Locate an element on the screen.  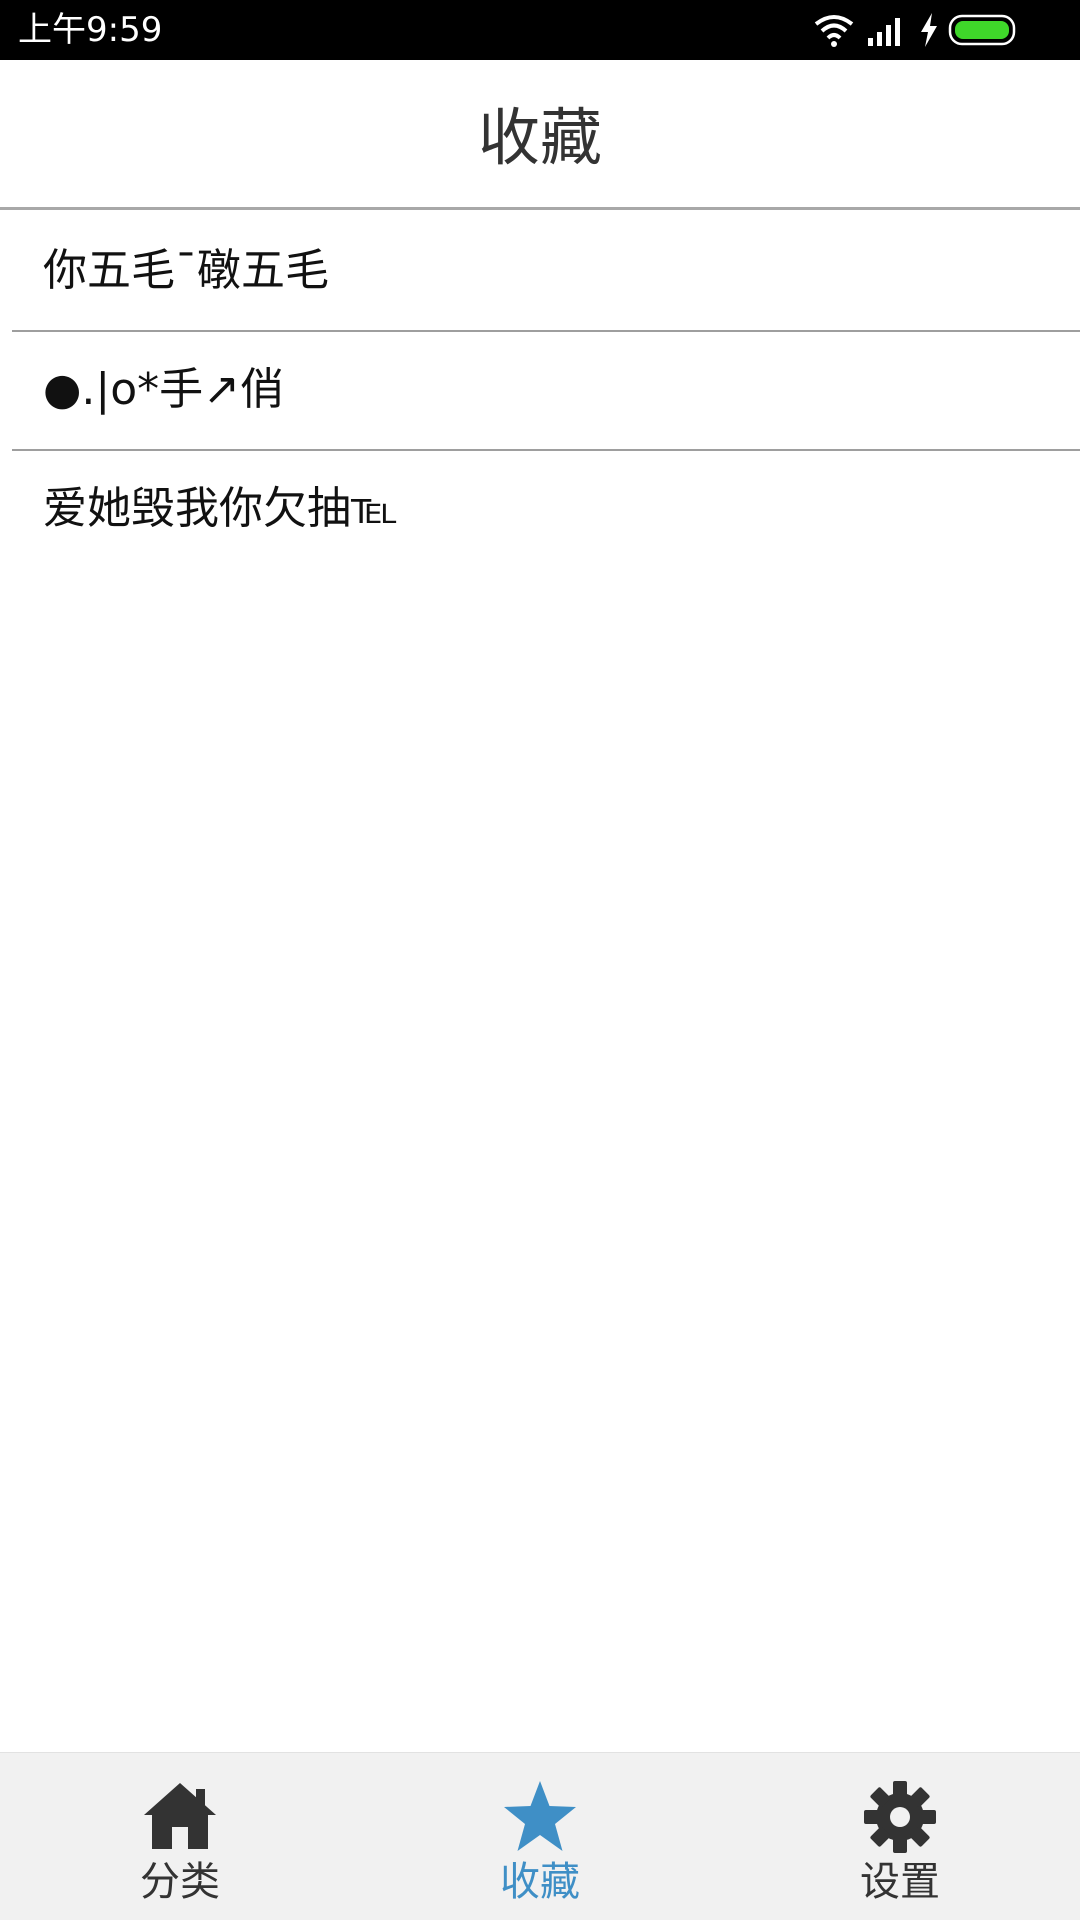
battery-icon is located at coordinates (982, 30).